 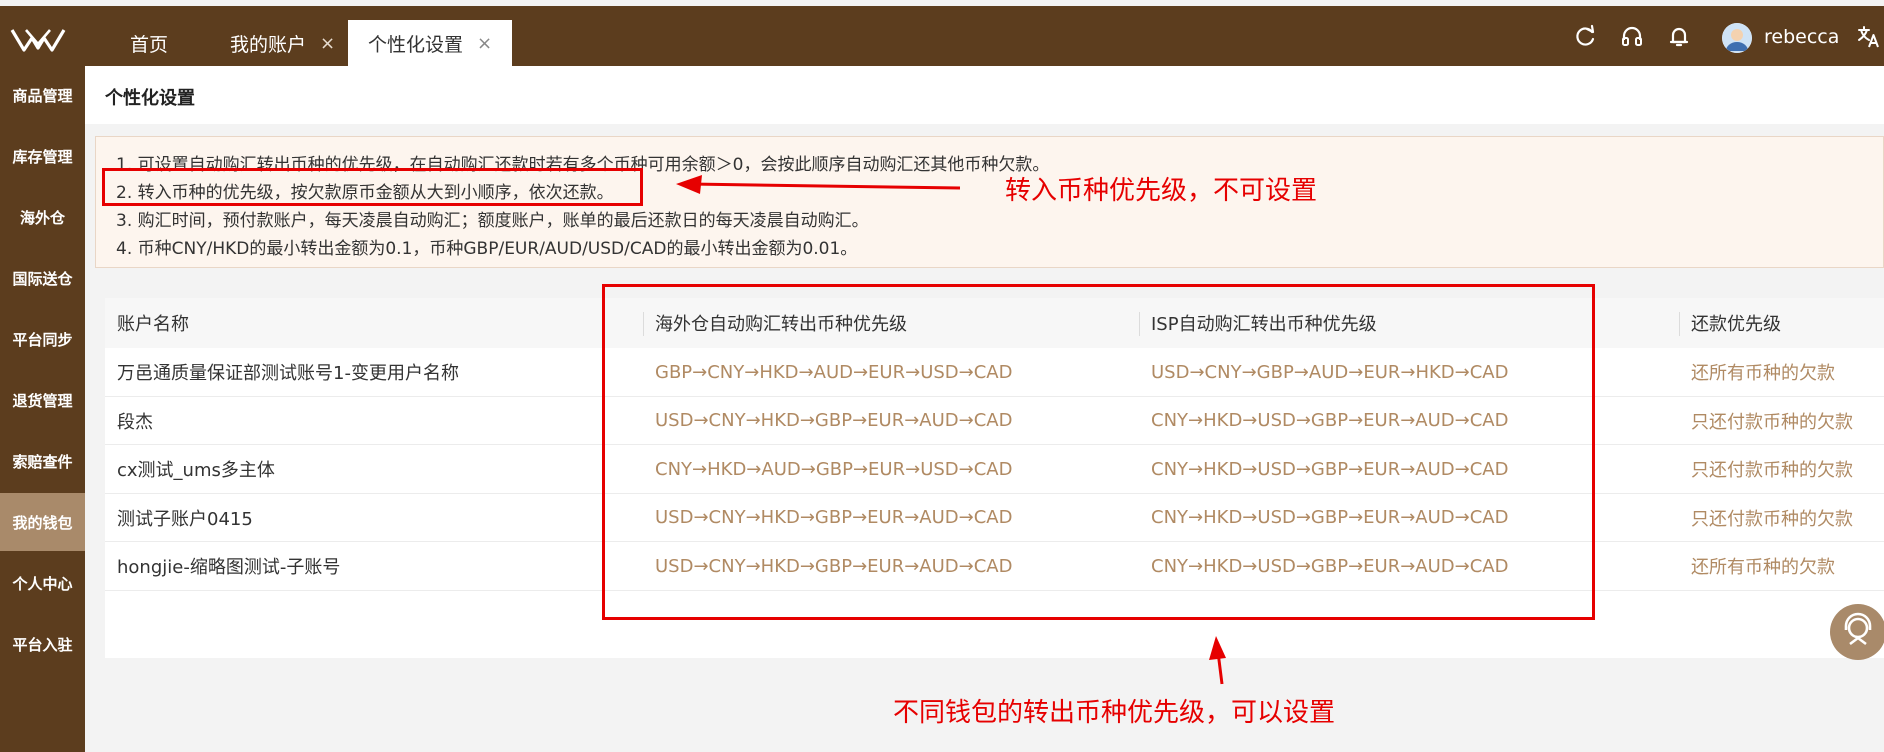 I want to click on customer-service-icon, so click(x=1858, y=629).